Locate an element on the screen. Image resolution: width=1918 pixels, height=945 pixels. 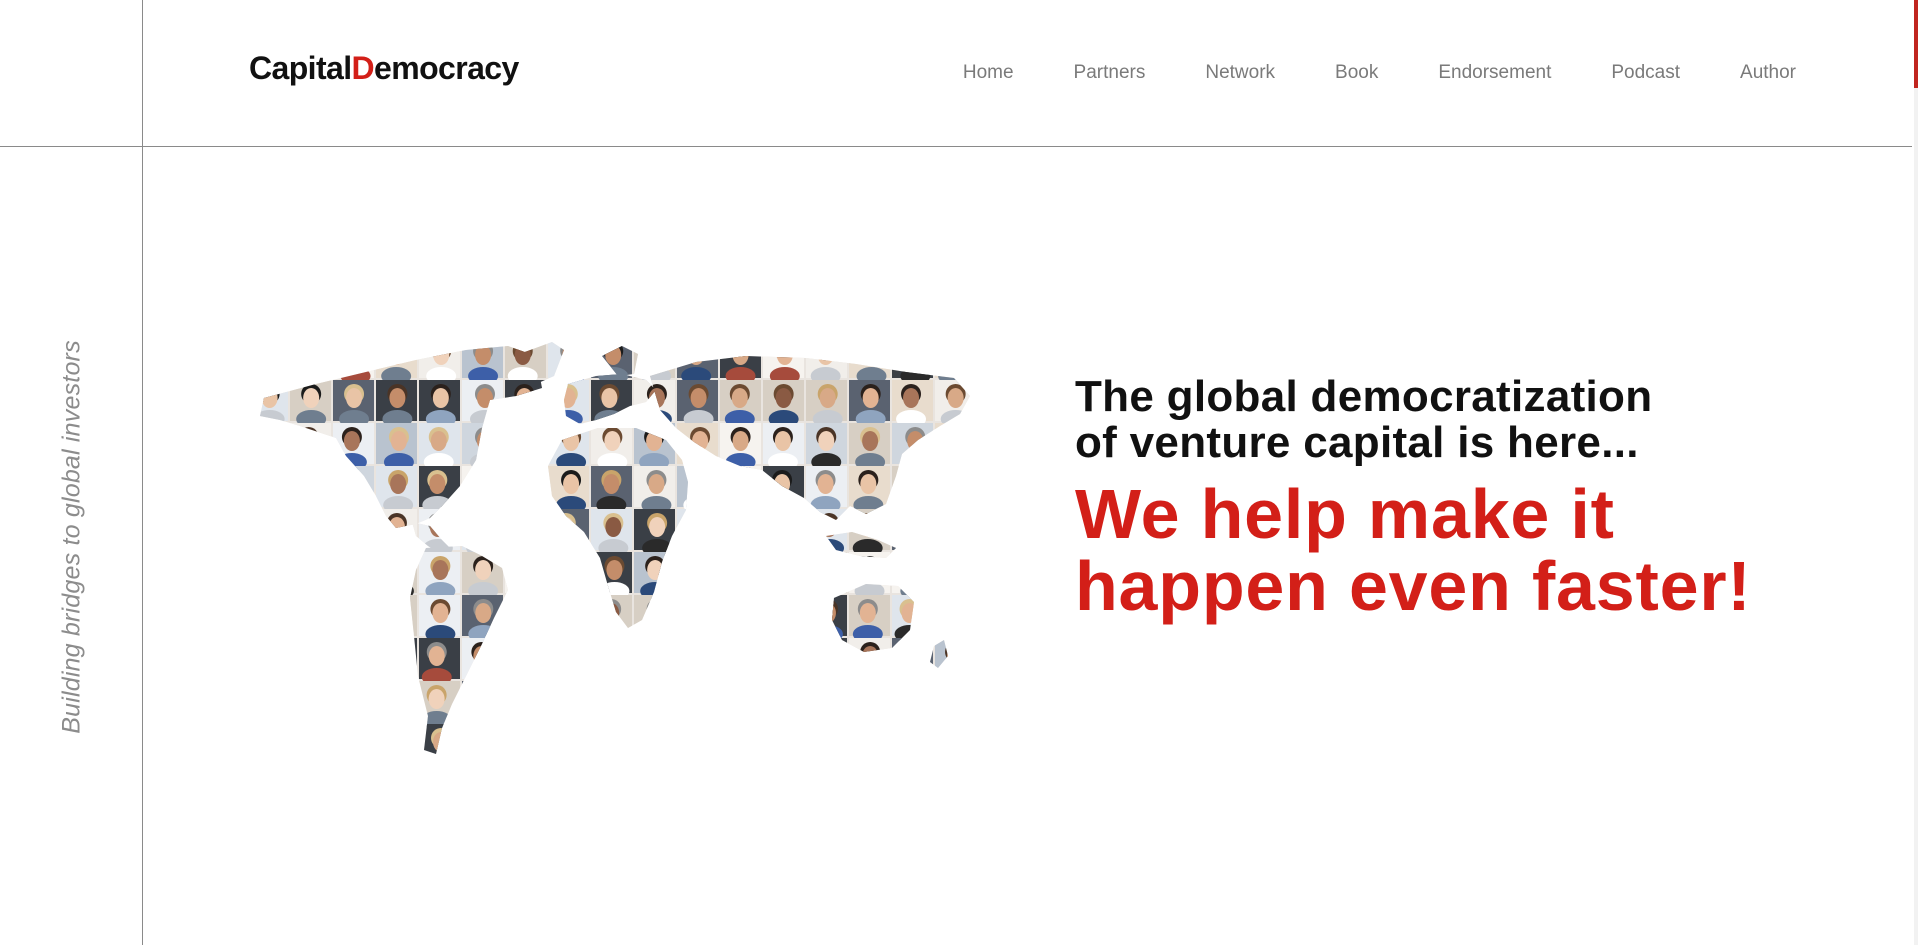
header-divider is located at coordinates (956, 146).